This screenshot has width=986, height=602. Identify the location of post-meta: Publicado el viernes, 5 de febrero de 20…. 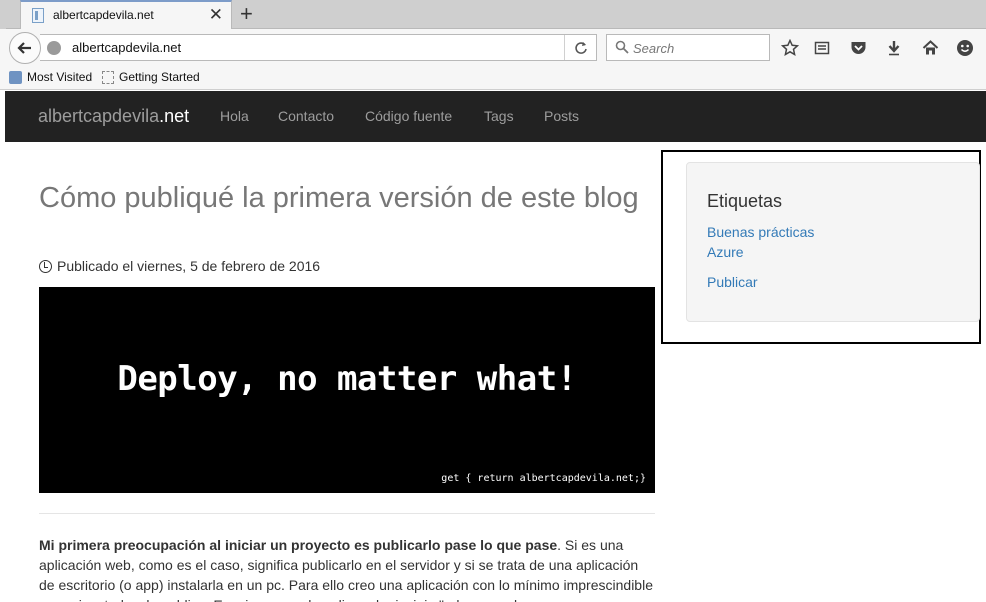
(179, 266).